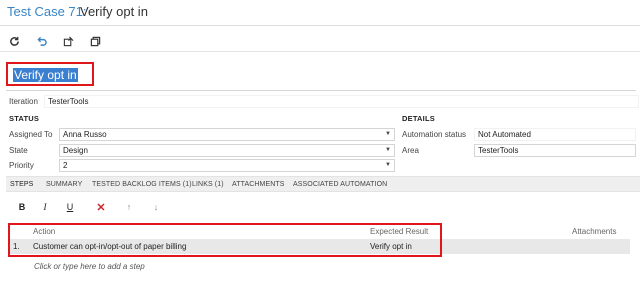 This screenshot has height=293, width=640. Describe the element at coordinates (89, 266) in the screenshot. I see `add-step-placeholder: Click or type here to add a step` at that location.